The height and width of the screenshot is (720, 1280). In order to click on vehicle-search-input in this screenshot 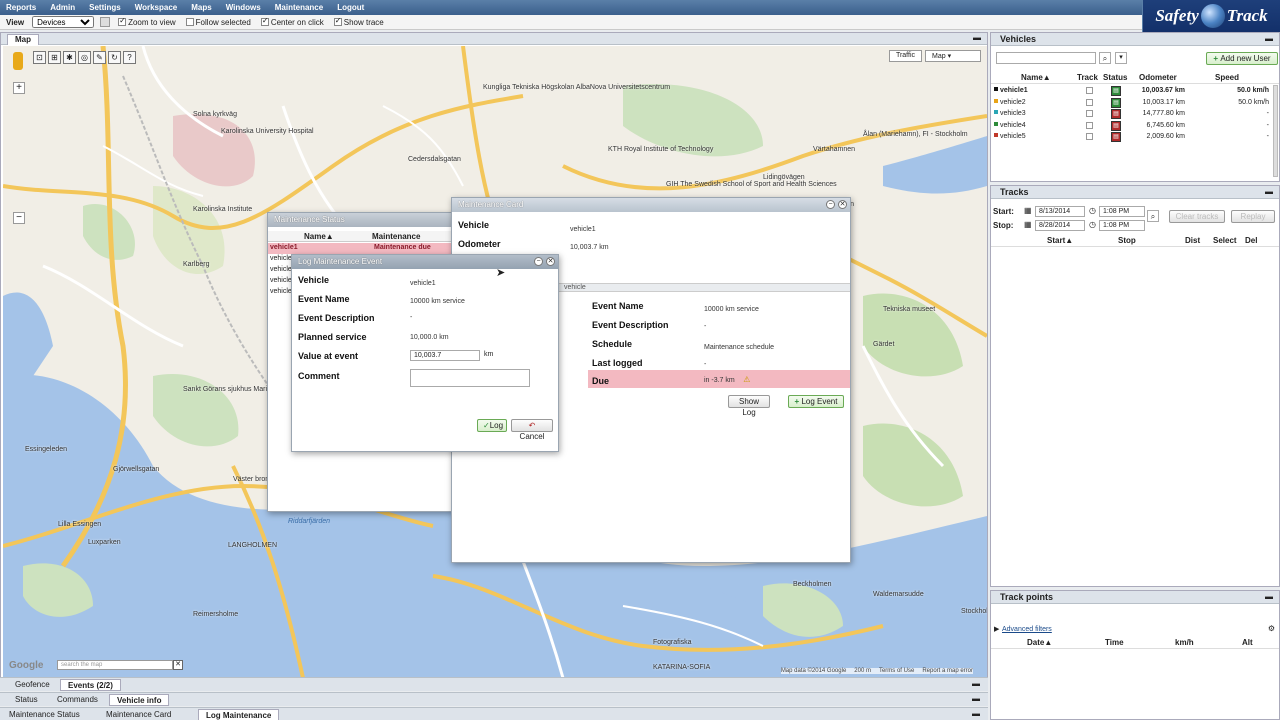, I will do `click(1046, 58)`.